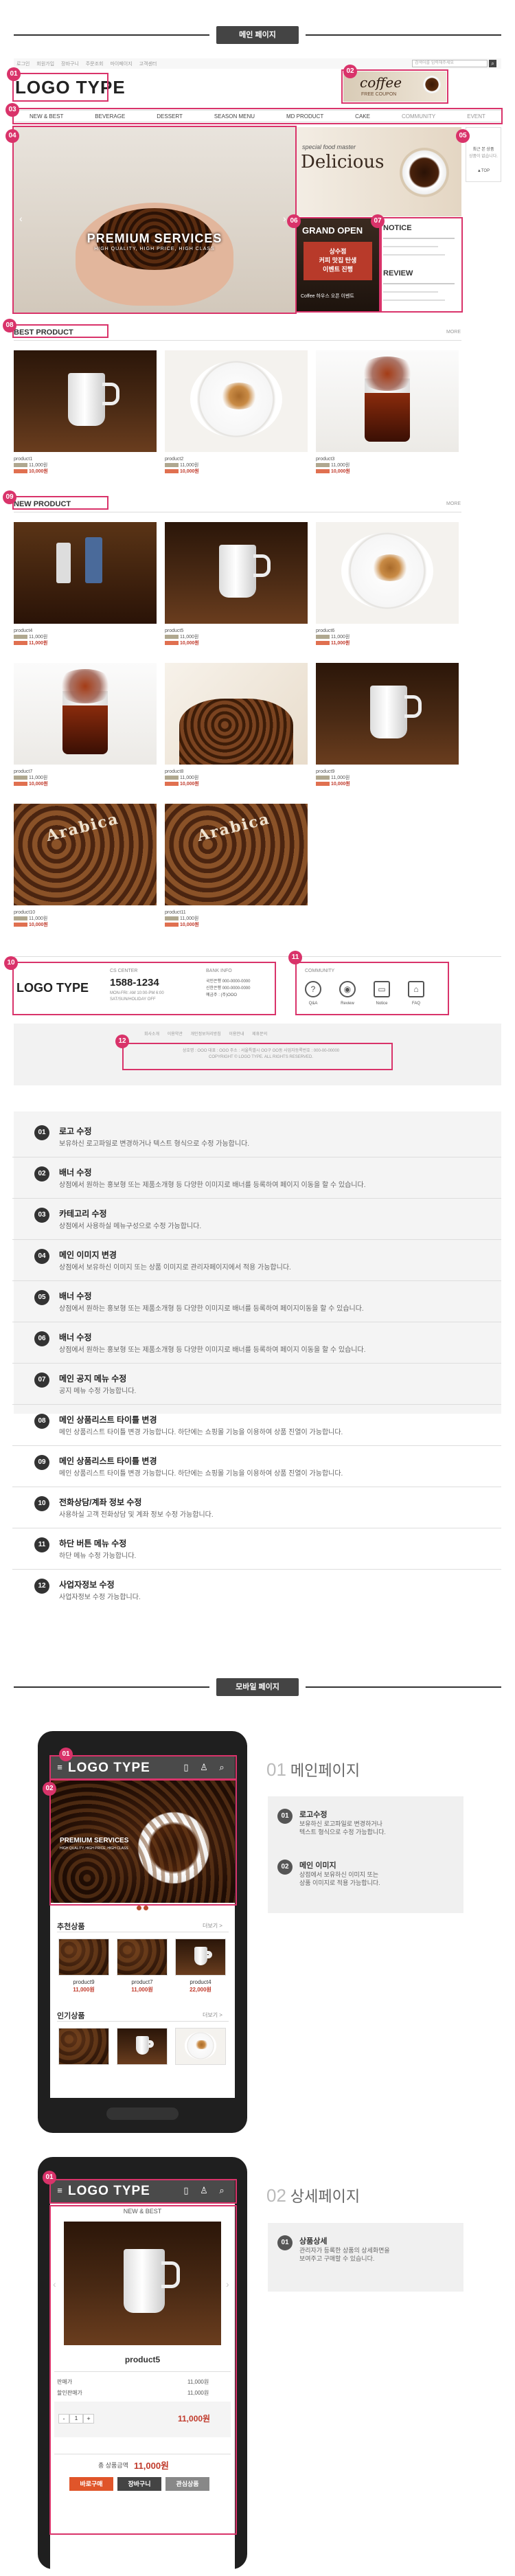 The height and width of the screenshot is (2576, 515). I want to click on add-to-cart-button: 장바구니, so click(139, 2484).